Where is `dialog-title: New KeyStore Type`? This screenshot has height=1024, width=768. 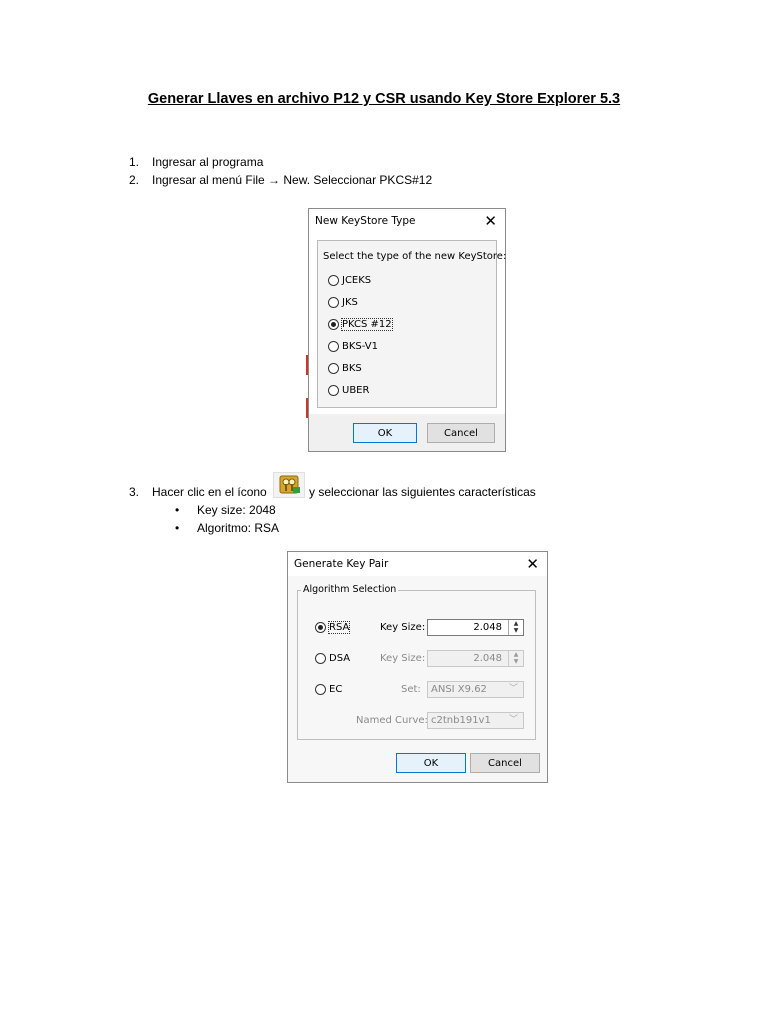 dialog-title: New KeyStore Type is located at coordinates (365, 221).